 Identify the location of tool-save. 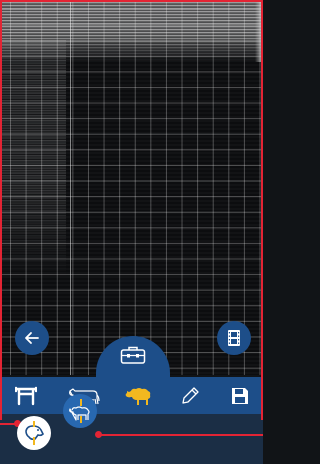
(240, 395).